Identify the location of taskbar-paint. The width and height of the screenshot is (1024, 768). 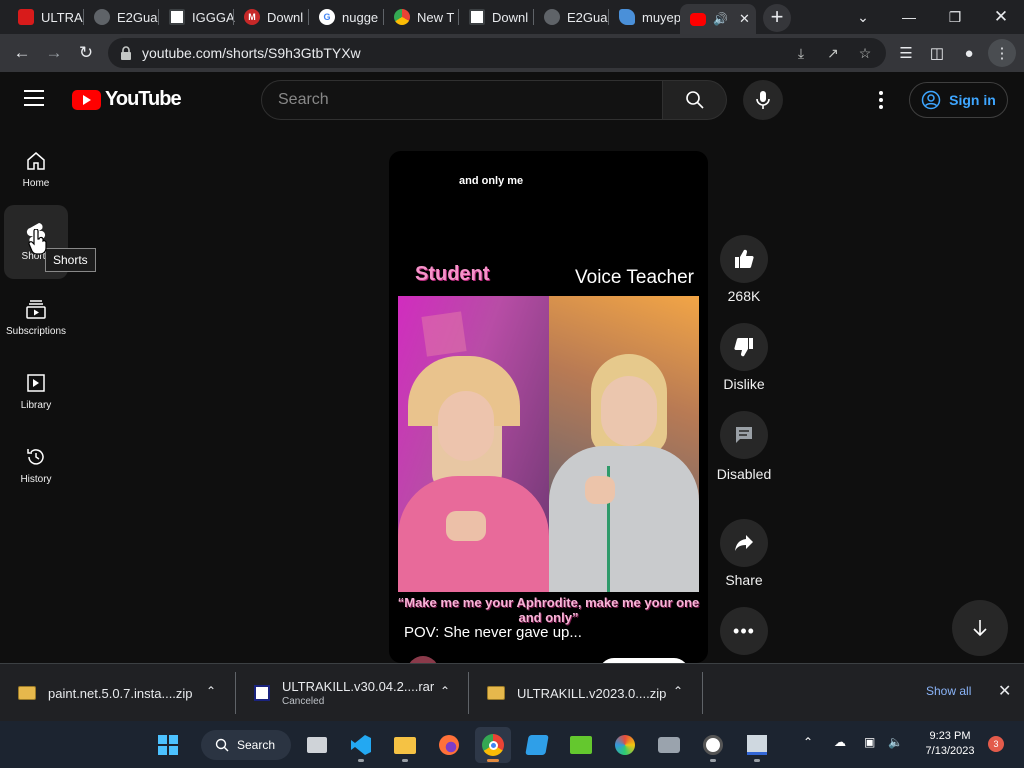
(625, 745).